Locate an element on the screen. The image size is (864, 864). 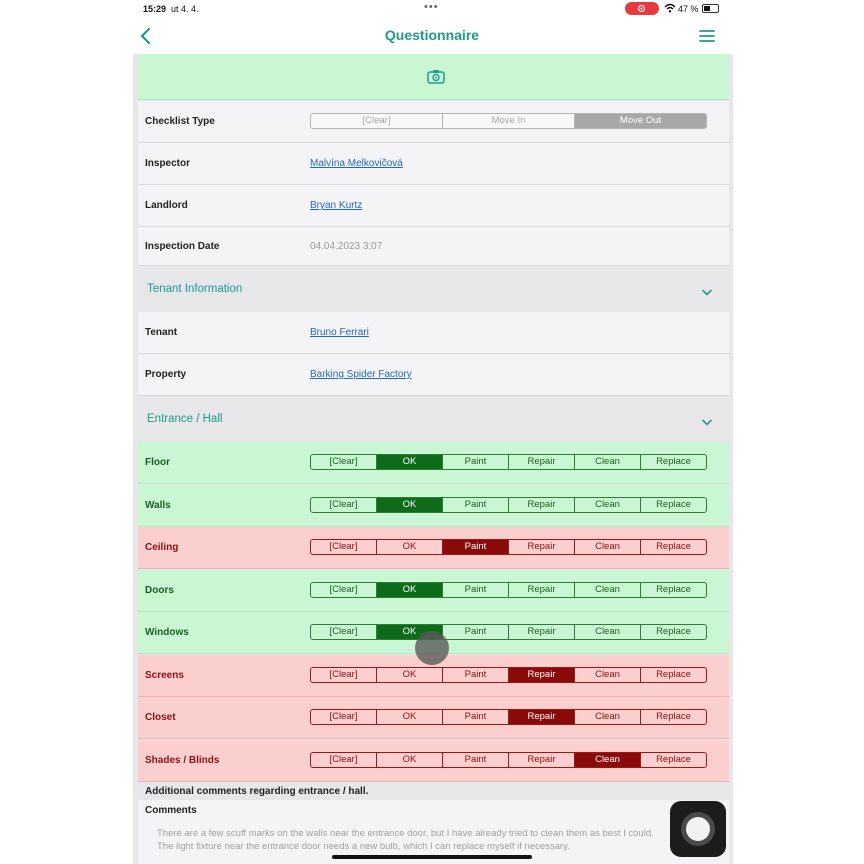
hamburger-menu-icon is located at coordinates (707, 36).